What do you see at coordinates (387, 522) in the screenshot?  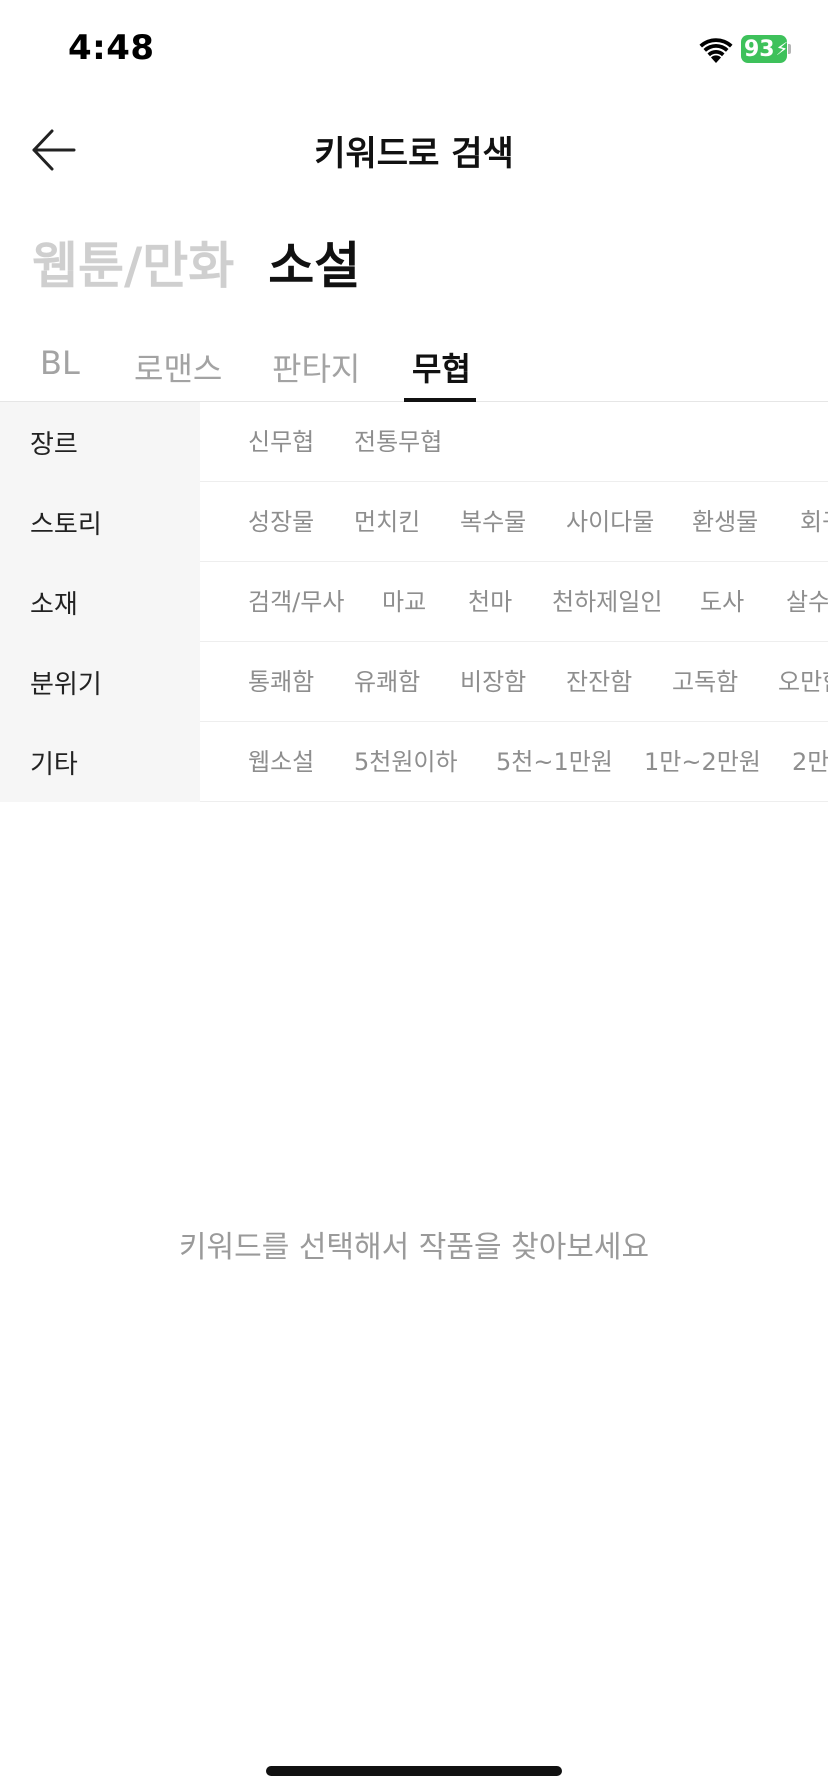 I see `keyword-chip: 먼치킨` at bounding box center [387, 522].